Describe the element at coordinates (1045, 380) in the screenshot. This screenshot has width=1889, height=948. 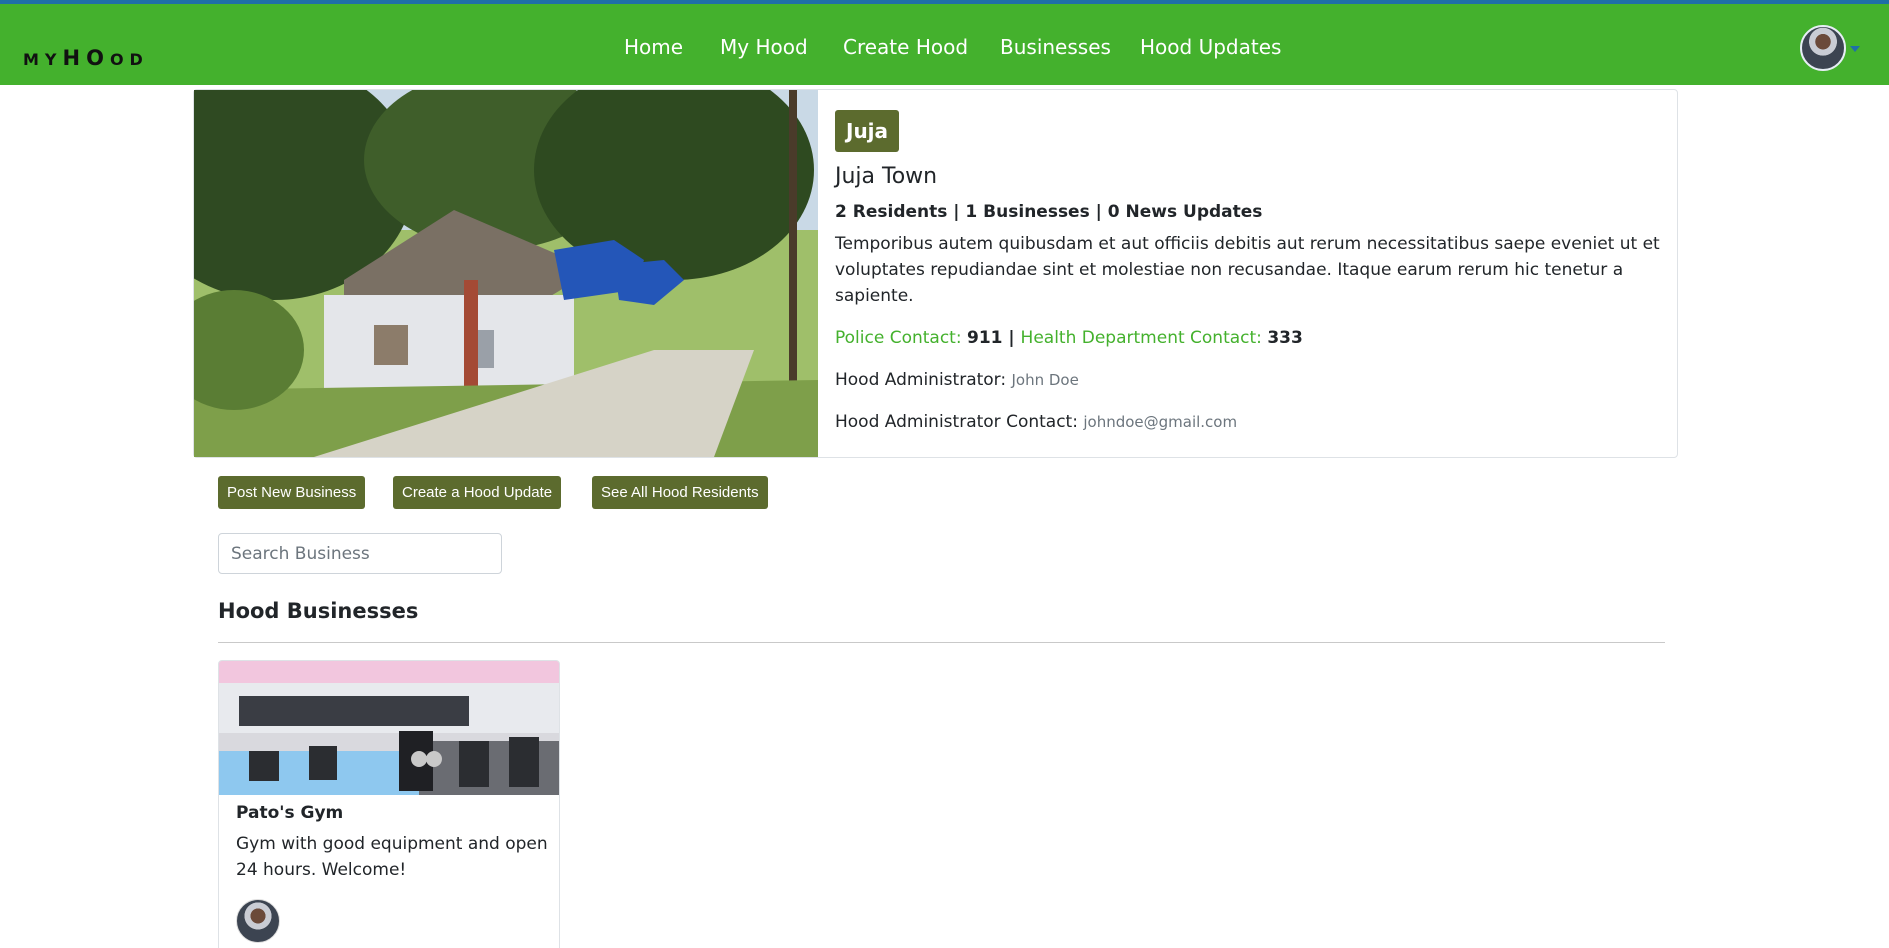
I see `admin-value: John Doe` at that location.